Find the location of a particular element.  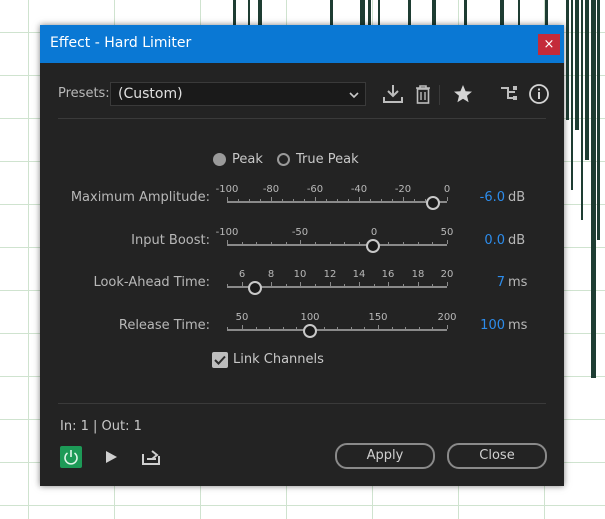

look-ahead-unit: ms is located at coordinates (518, 282).